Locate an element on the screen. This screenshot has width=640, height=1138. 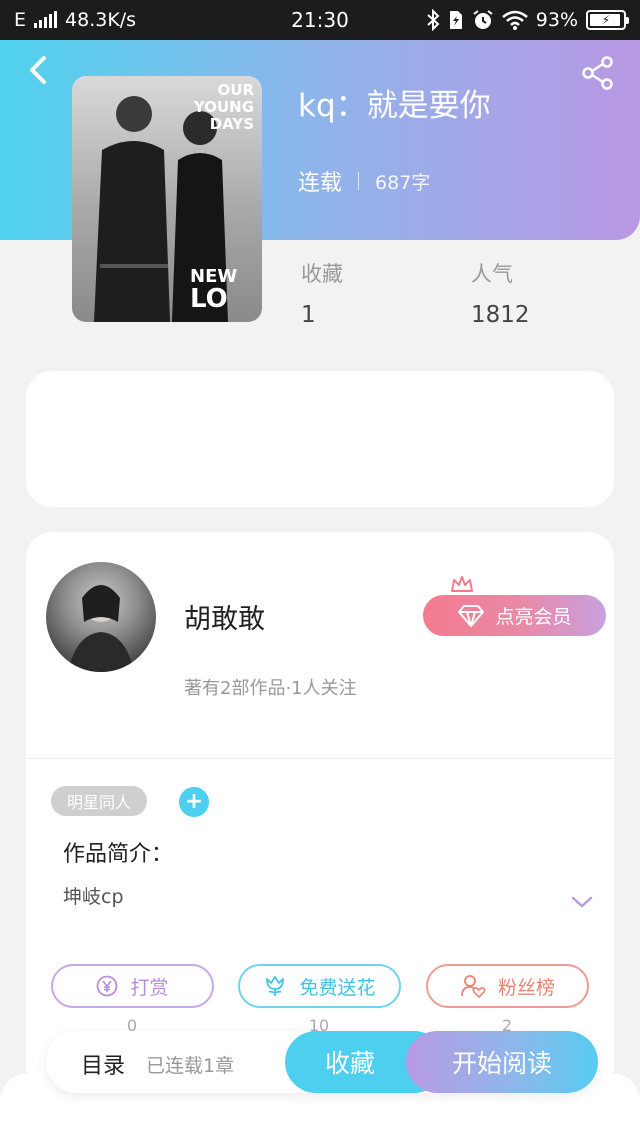
share-icon is located at coordinates (598, 73).